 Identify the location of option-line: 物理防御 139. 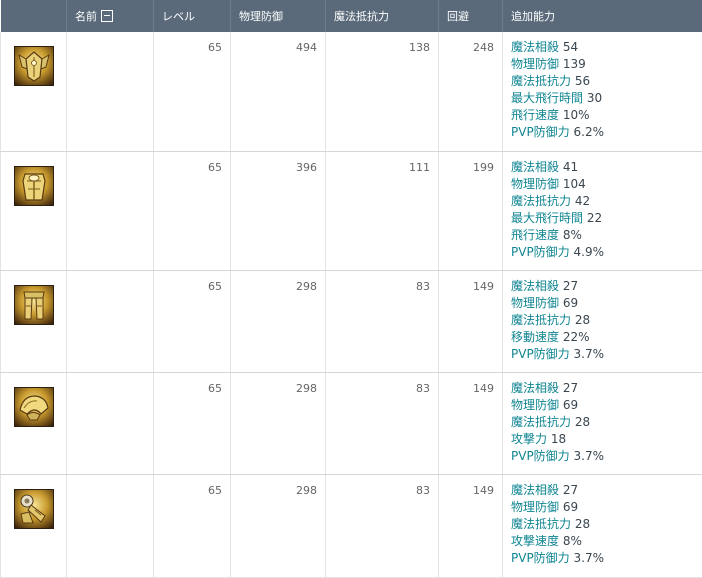
(606, 64).